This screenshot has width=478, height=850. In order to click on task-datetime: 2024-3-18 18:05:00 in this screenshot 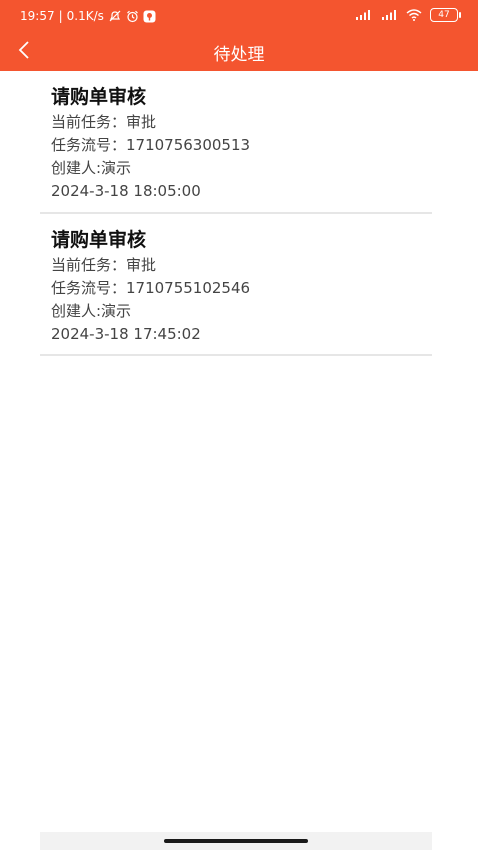, I will do `click(126, 191)`.